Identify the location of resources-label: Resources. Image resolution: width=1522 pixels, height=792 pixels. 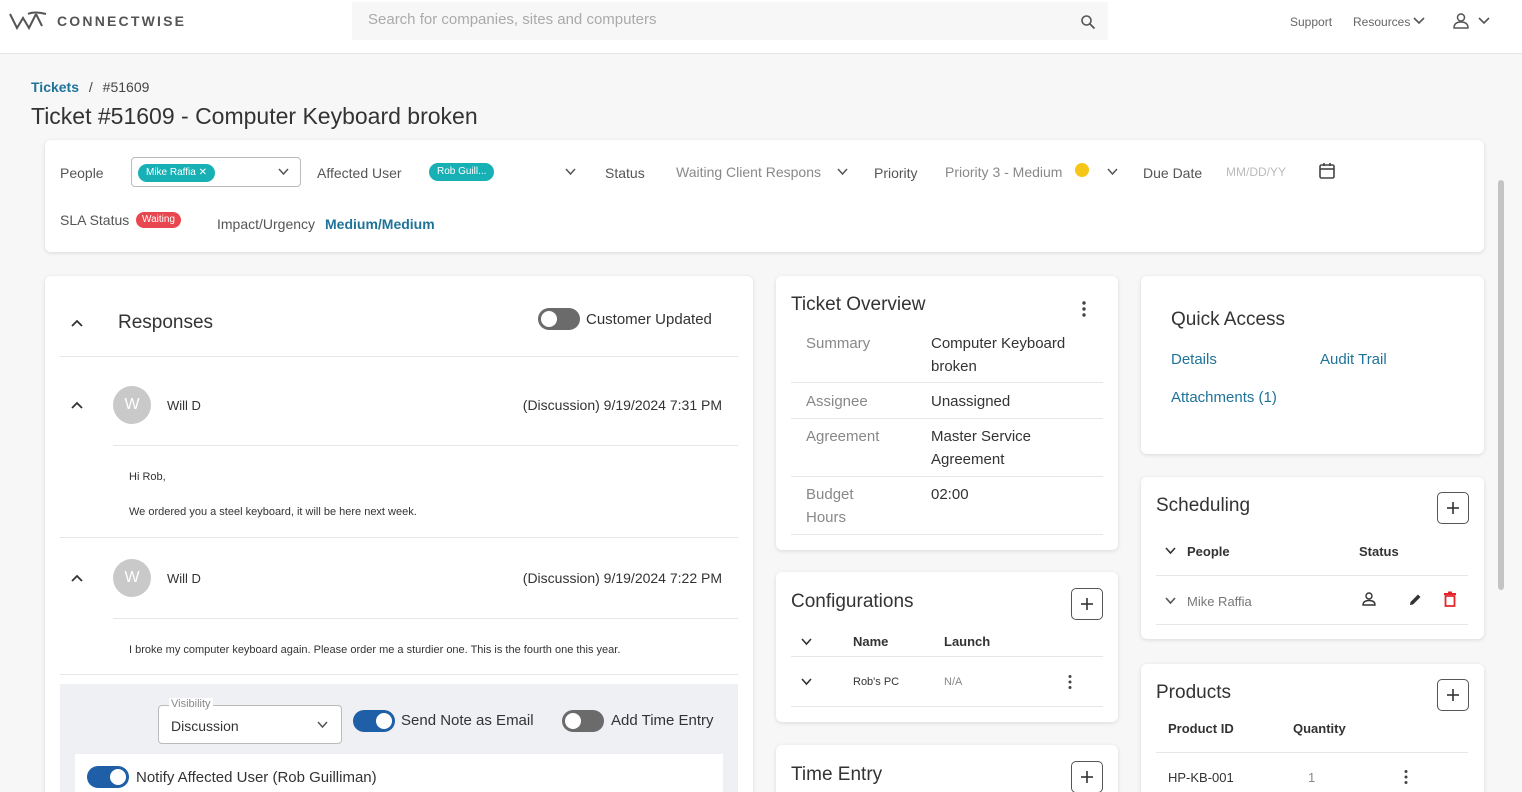
(1382, 22).